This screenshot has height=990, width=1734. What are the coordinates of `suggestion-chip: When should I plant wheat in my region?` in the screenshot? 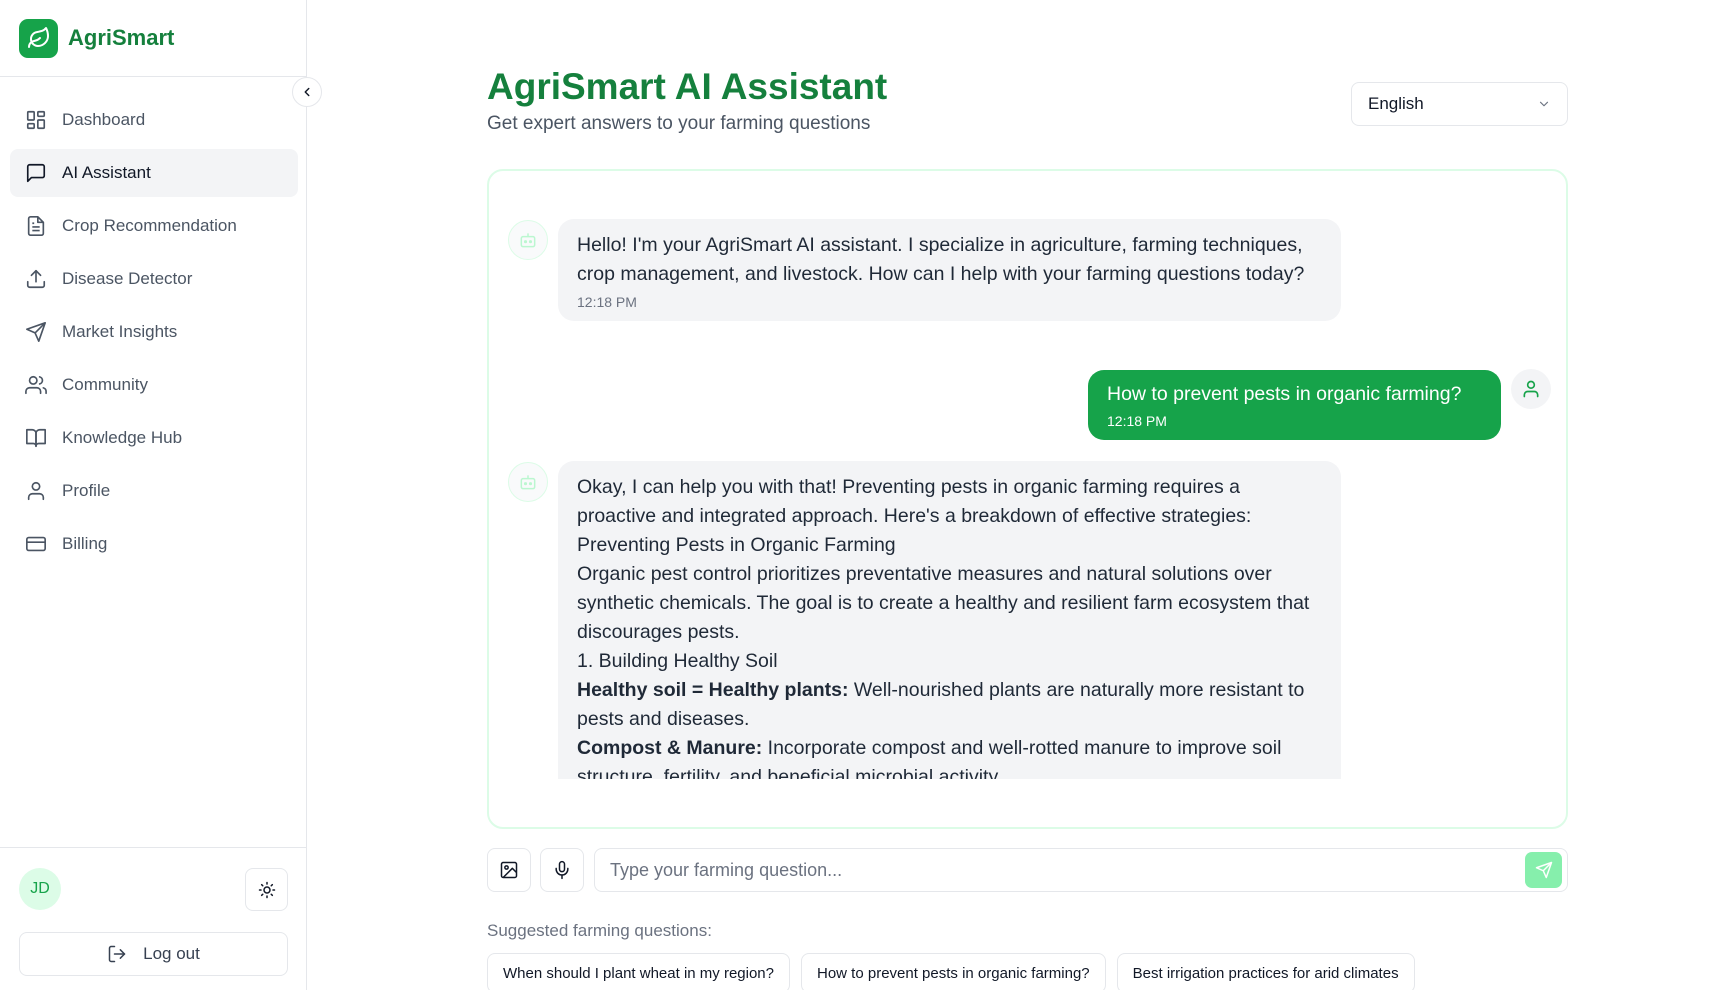 It's located at (638, 971).